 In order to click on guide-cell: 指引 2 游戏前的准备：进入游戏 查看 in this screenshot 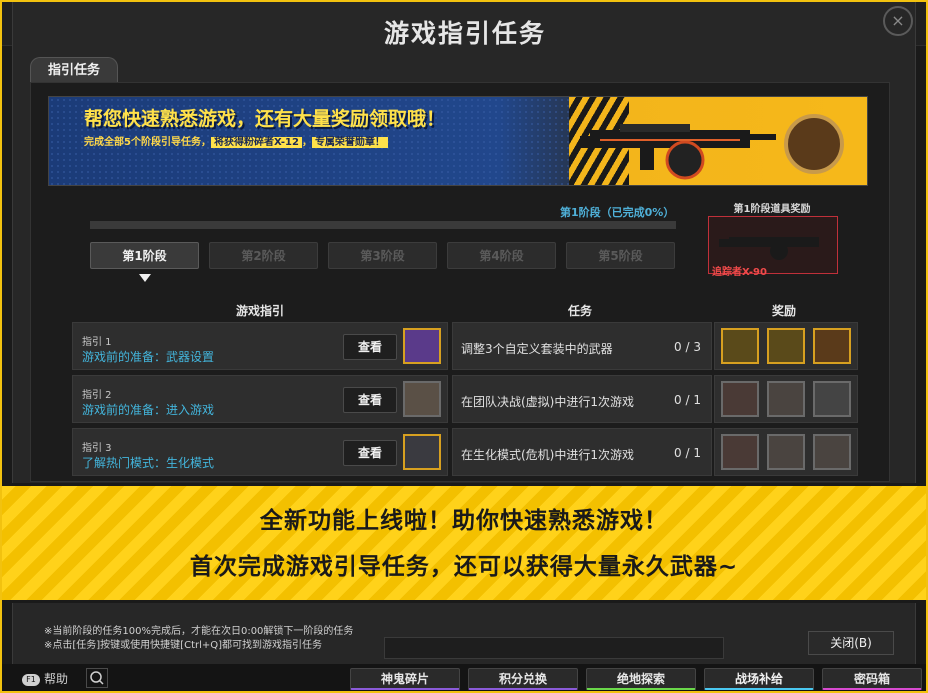, I will do `click(260, 399)`.